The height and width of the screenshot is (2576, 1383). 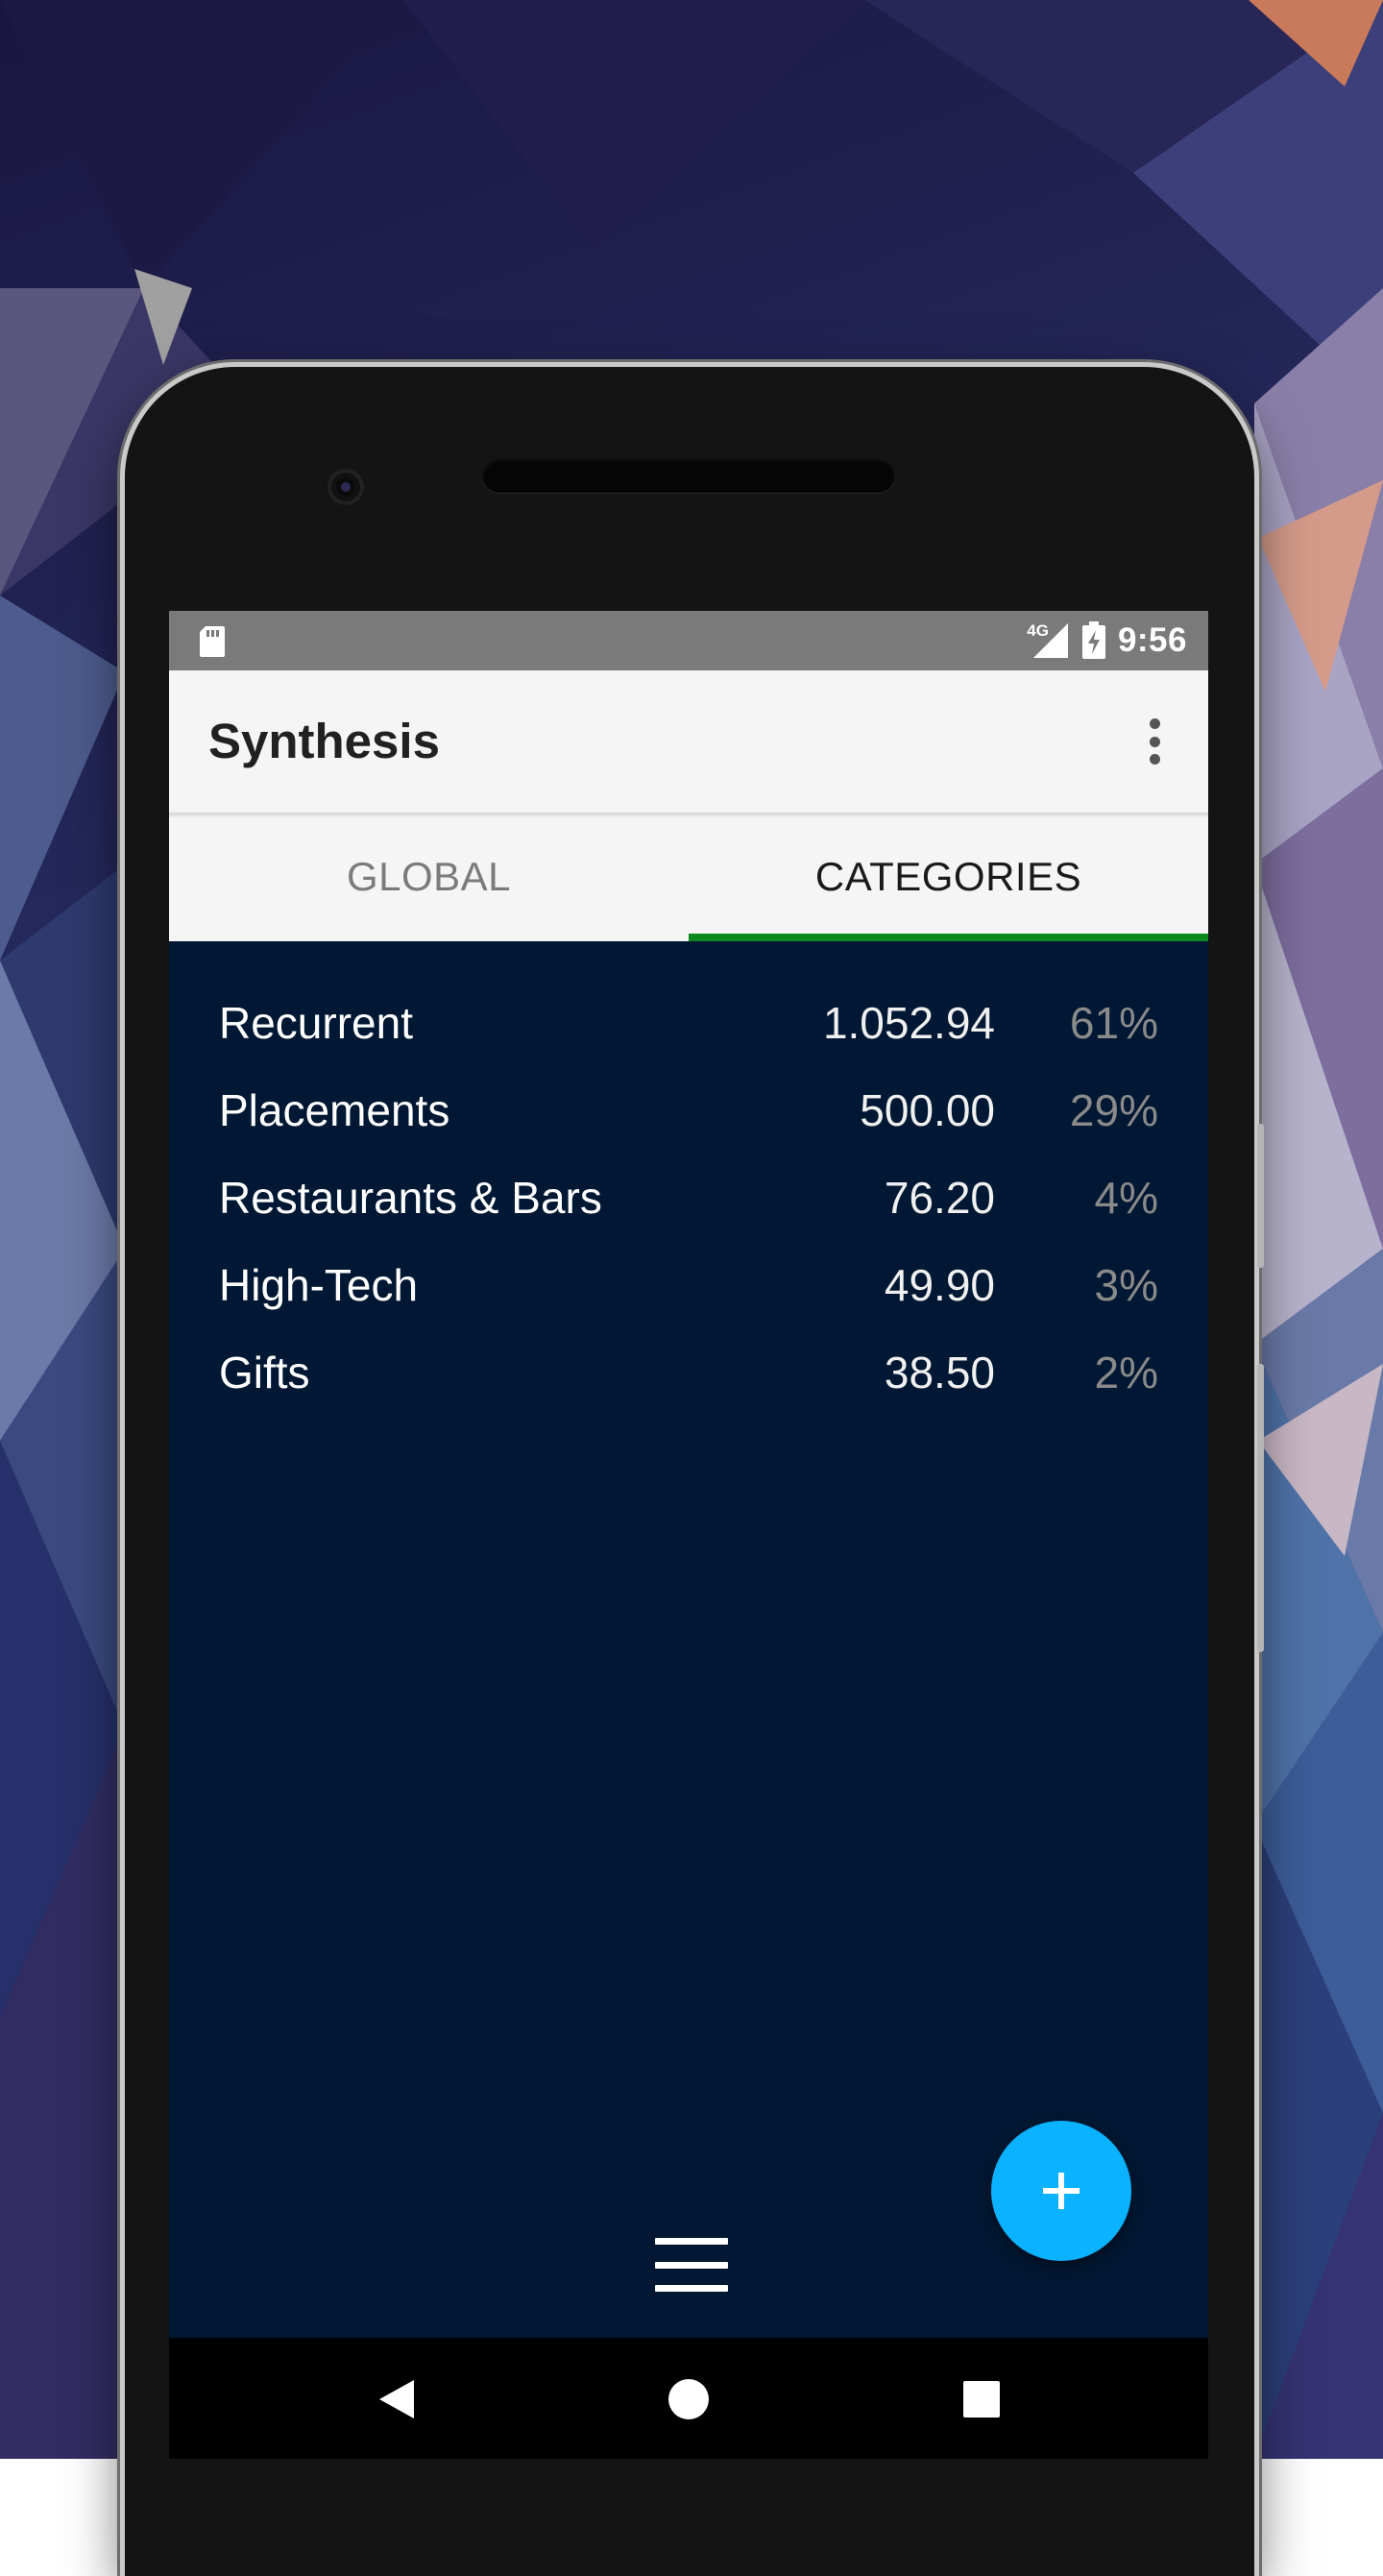 What do you see at coordinates (908, 1023) in the screenshot?
I see `category-amount: 1.052.94` at bounding box center [908, 1023].